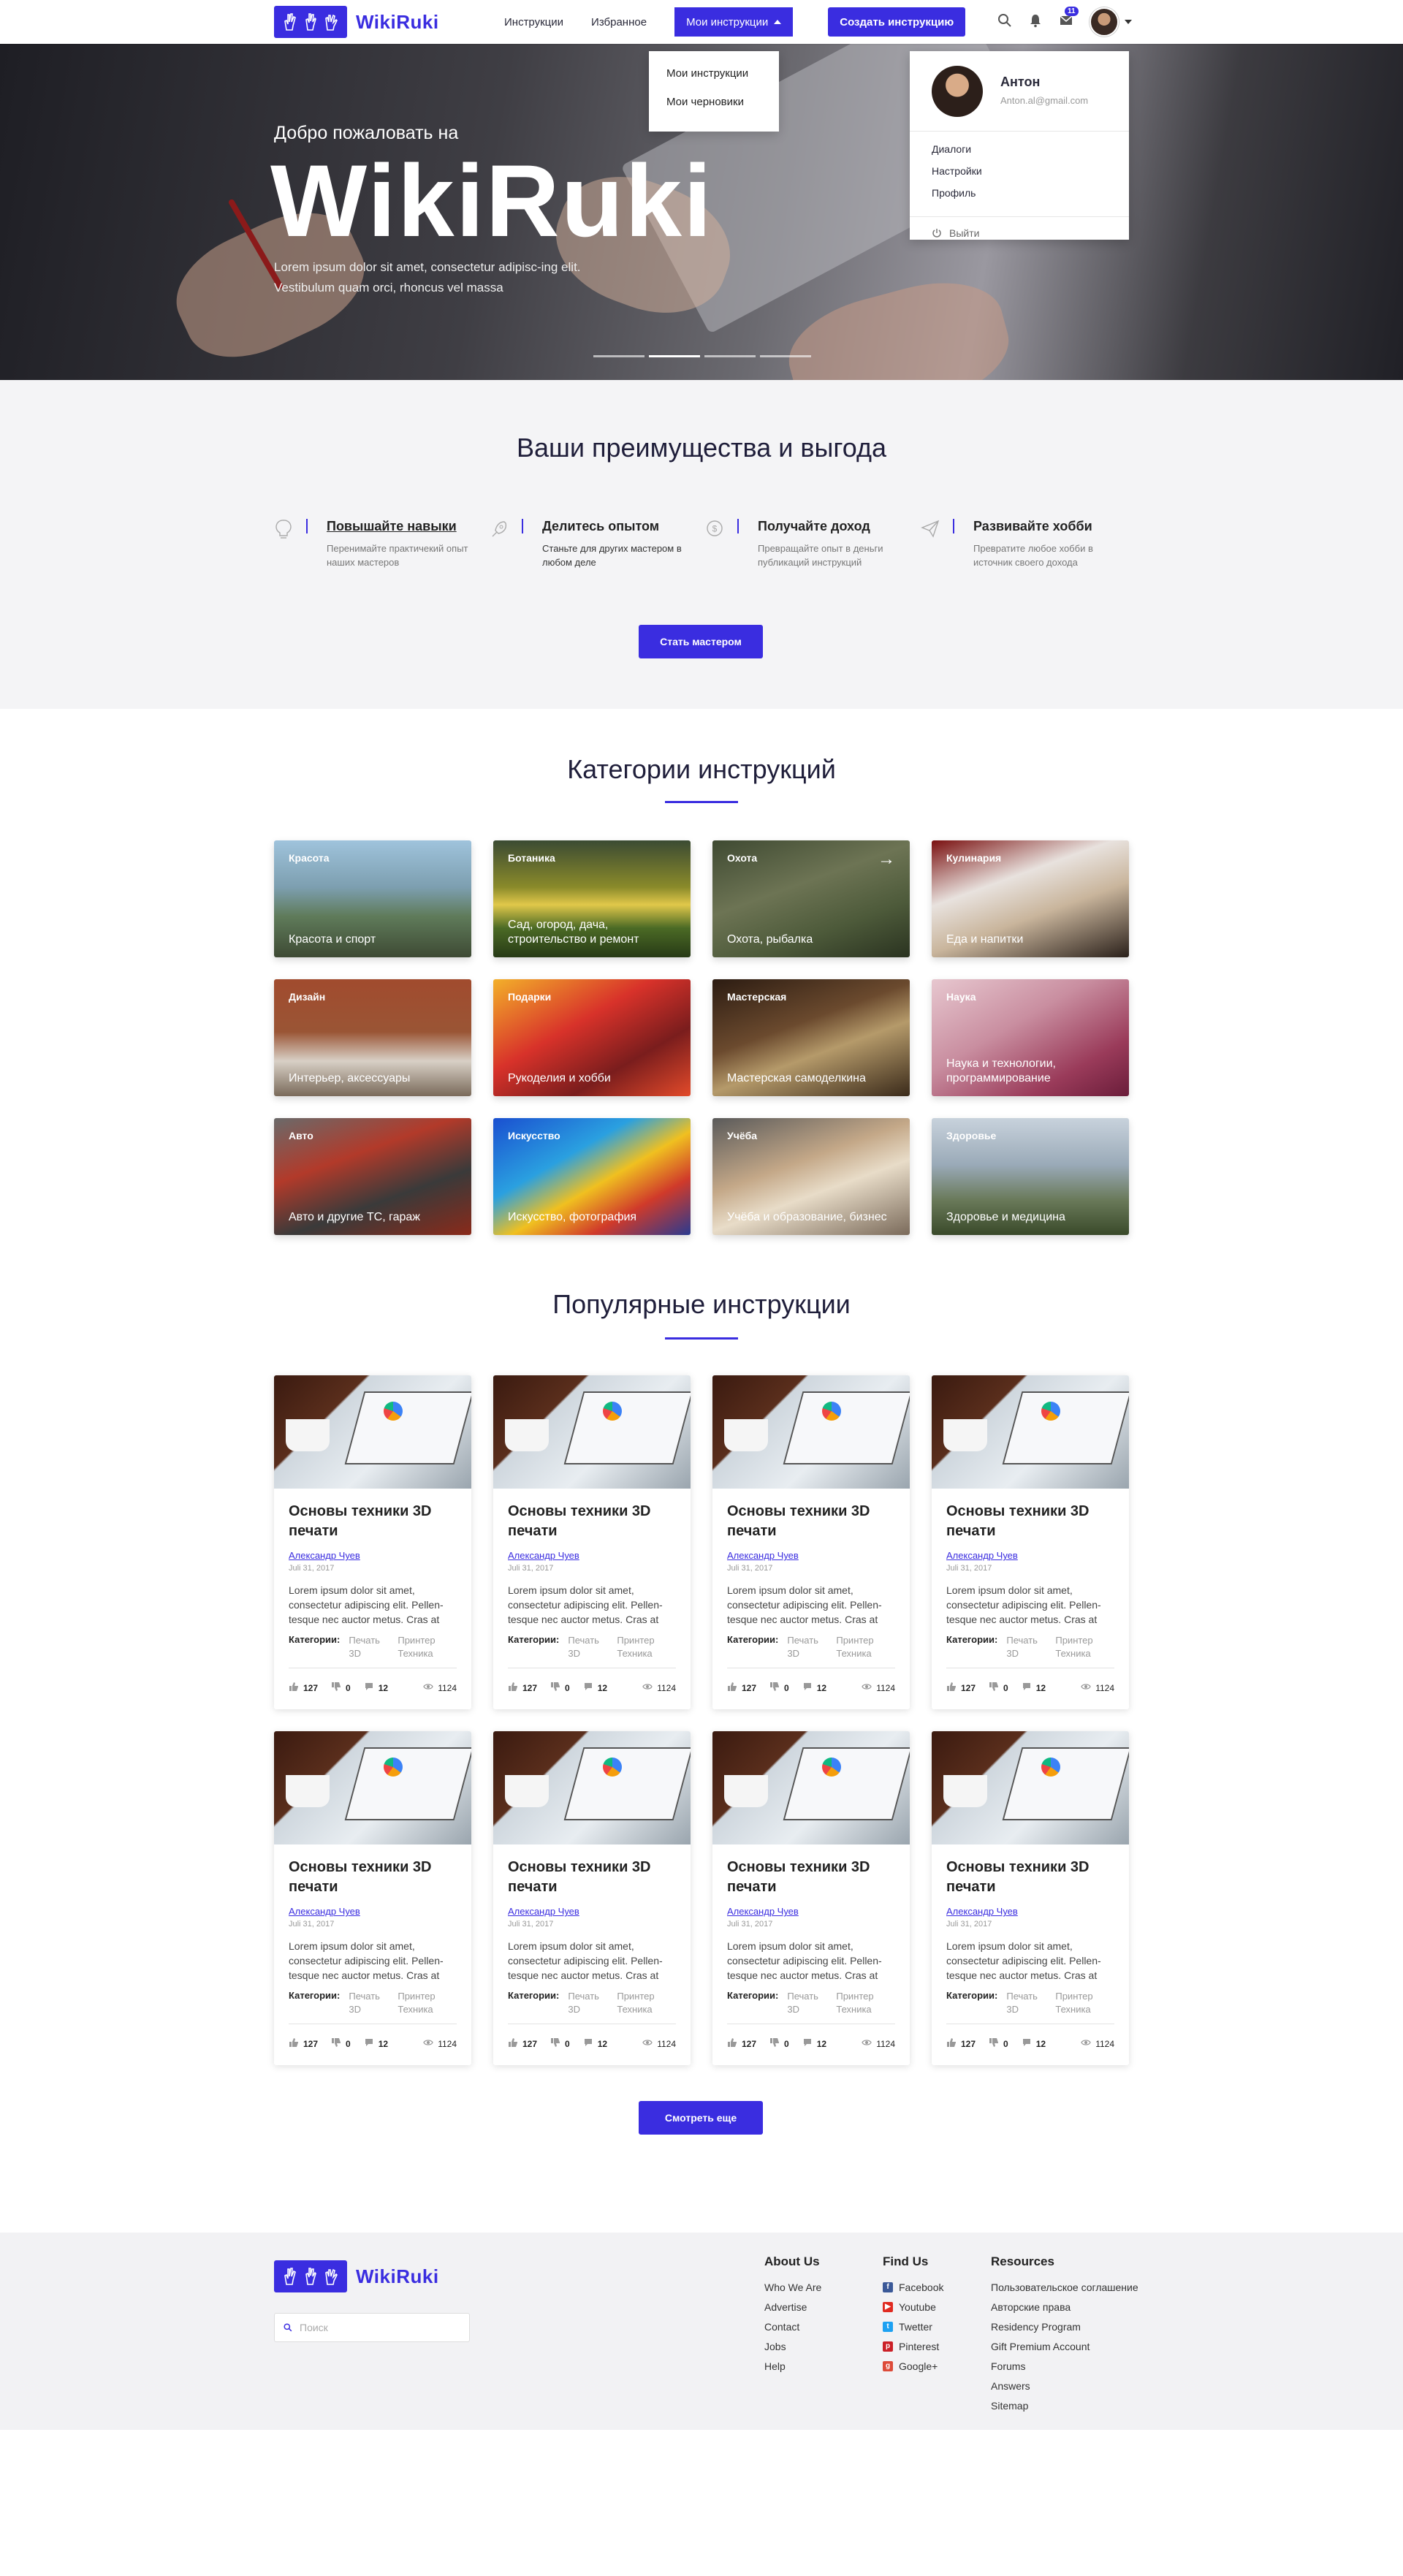 The width and height of the screenshot is (1403, 2576). What do you see at coordinates (1064, 2287) in the screenshot?
I see `footer-link: Пользовательское соглашение` at bounding box center [1064, 2287].